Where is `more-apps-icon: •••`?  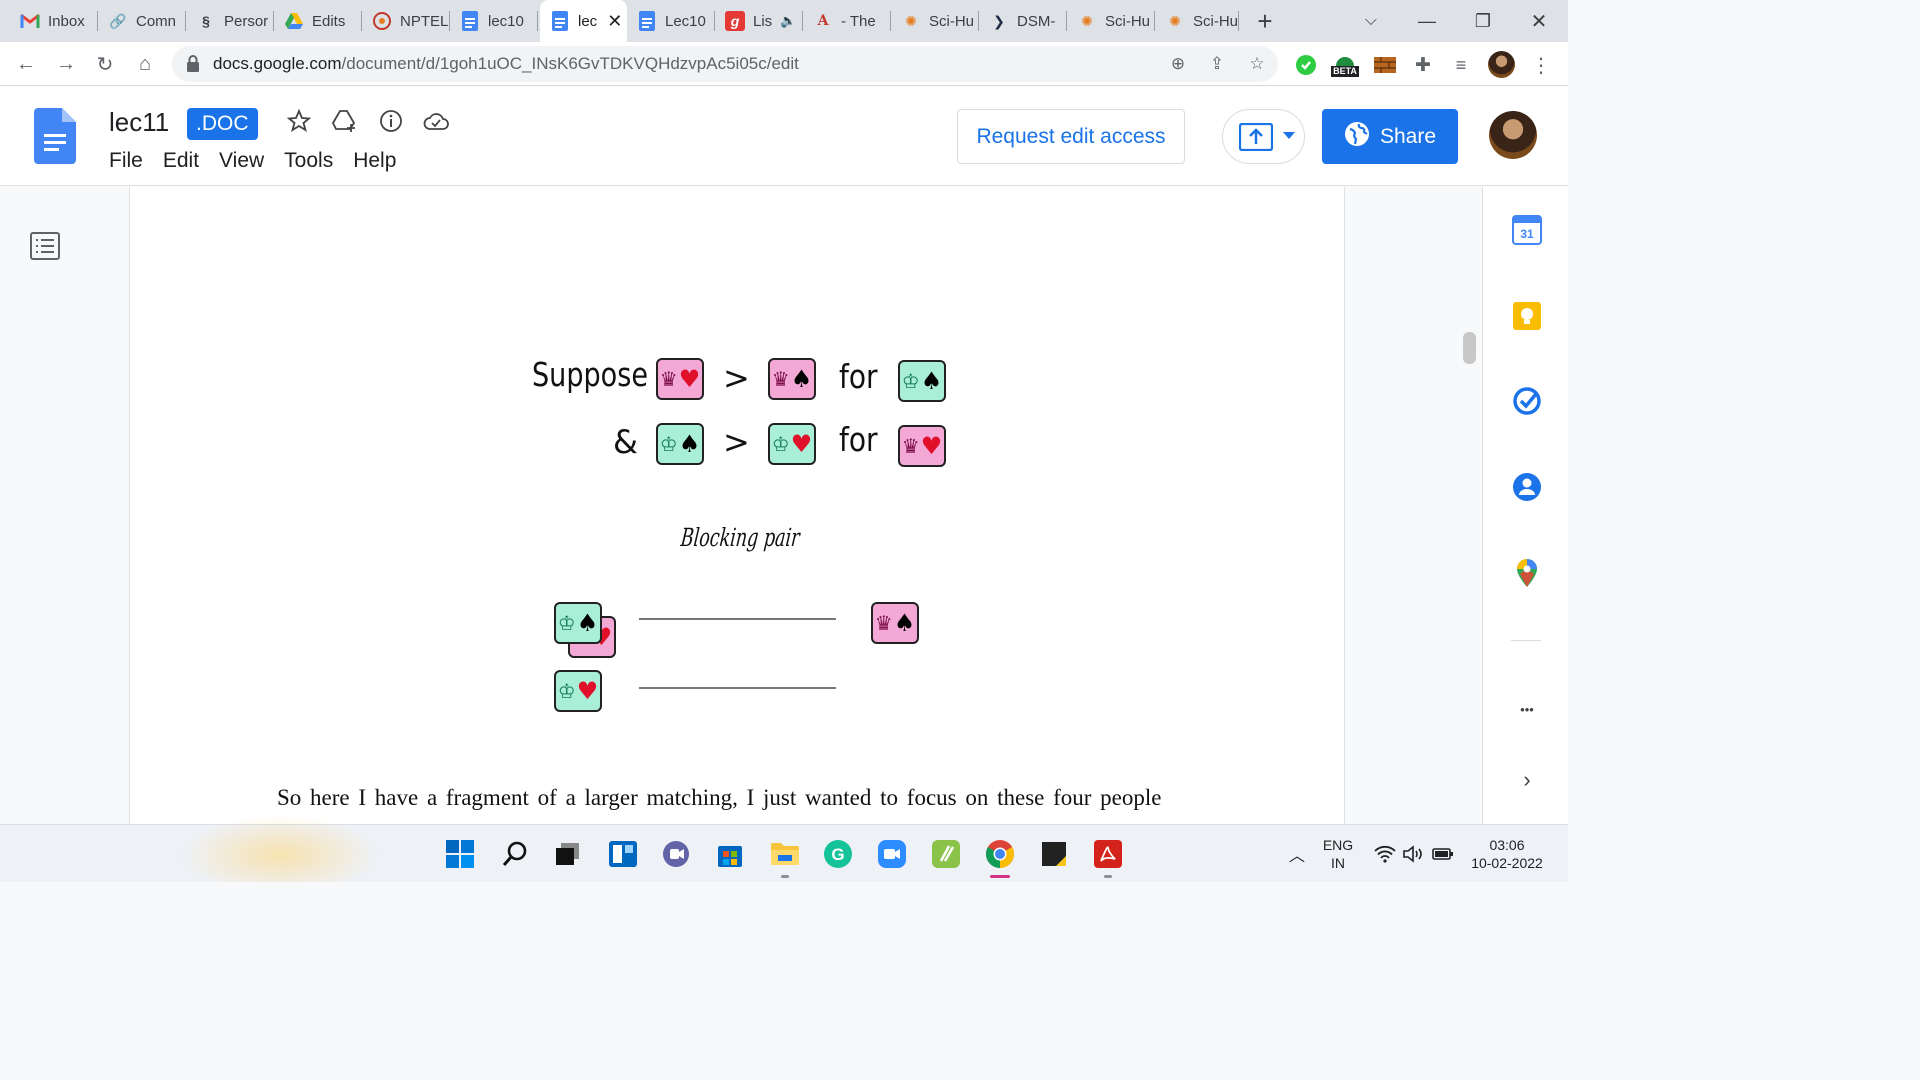 more-apps-icon: ••• is located at coordinates (1527, 709).